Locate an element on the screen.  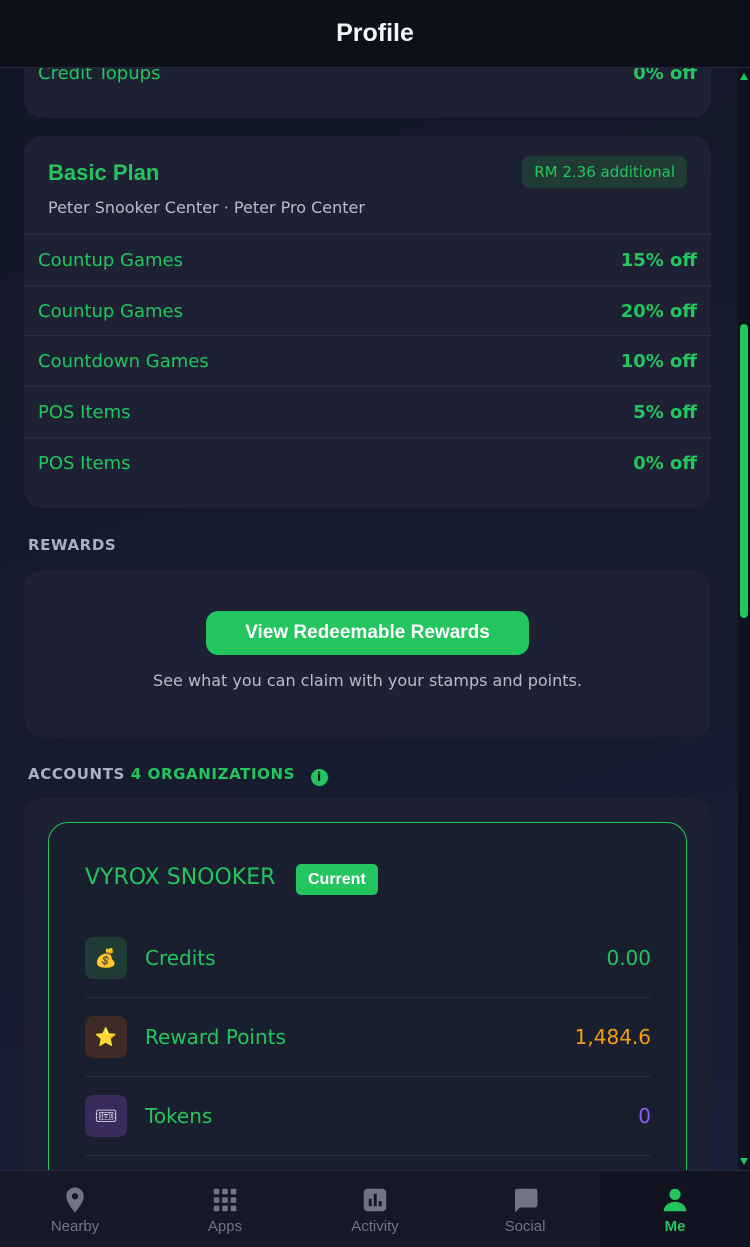
nav-label: Apps is located at coordinates (225, 1226).